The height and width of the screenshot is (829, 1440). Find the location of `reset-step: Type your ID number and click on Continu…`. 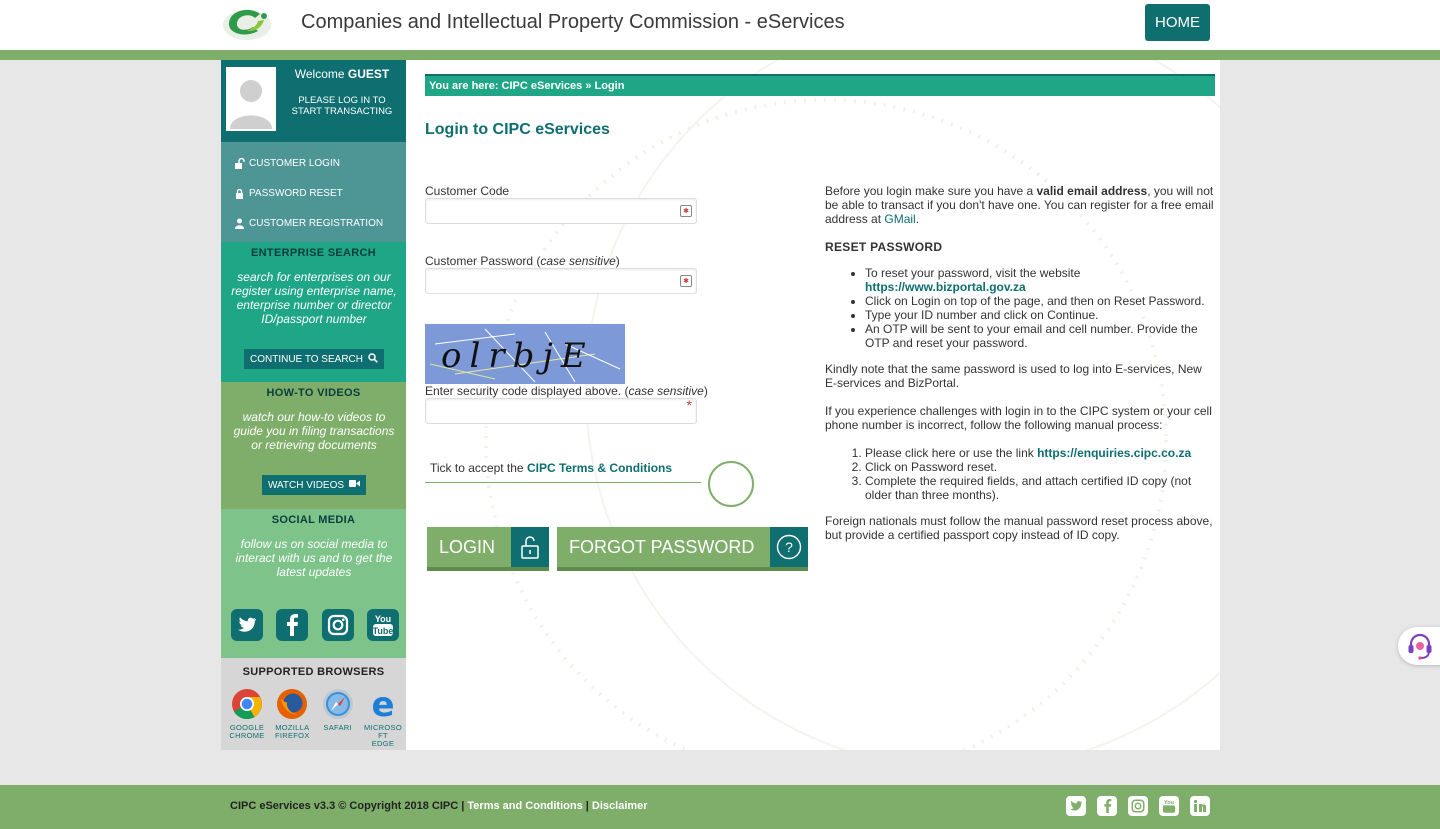

reset-step: Type your ID number and click on Continu… is located at coordinates (1041, 315).